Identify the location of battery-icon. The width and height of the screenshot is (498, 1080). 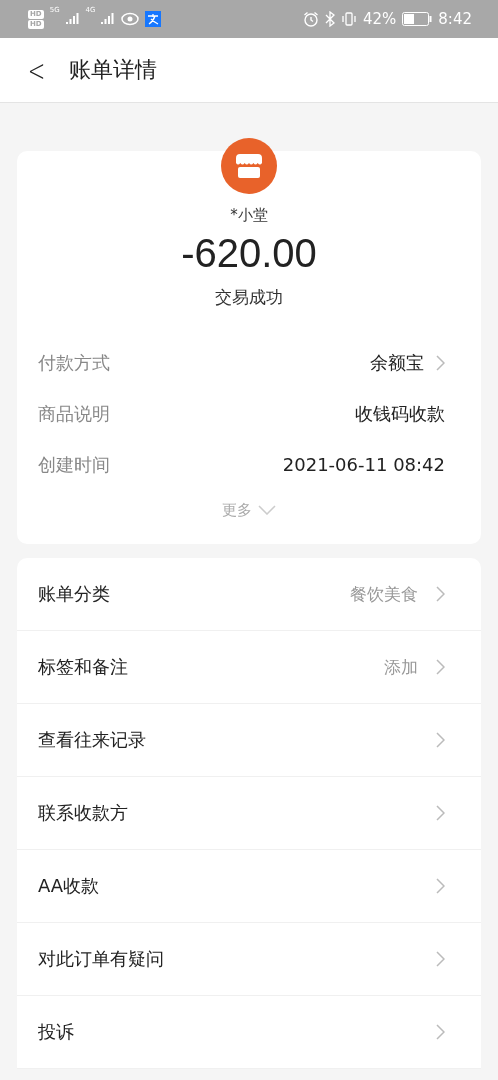
(417, 19).